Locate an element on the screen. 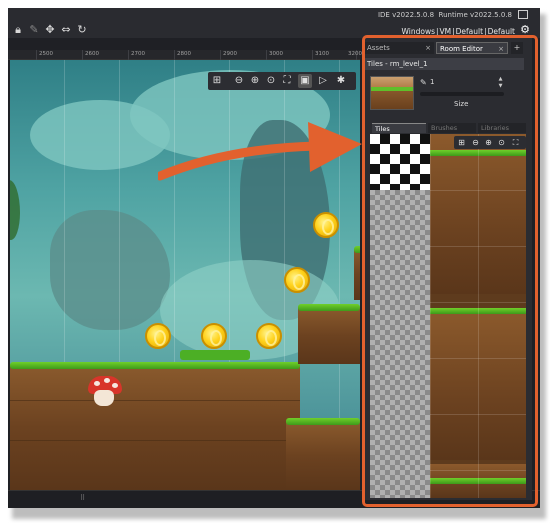 Image resolution: width=550 pixels, height=523 pixels. version-text: IDE v2022.5.0.8 Runtime v2022.5.0.8 is located at coordinates (444, 15).